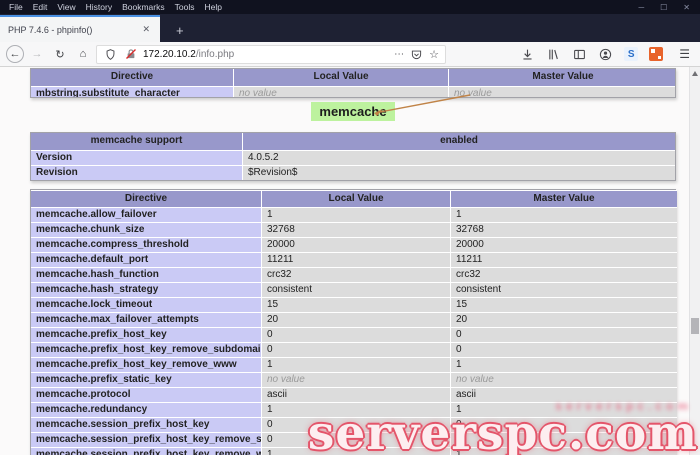  I want to click on support-header-label: memcache support, so click(136, 141).